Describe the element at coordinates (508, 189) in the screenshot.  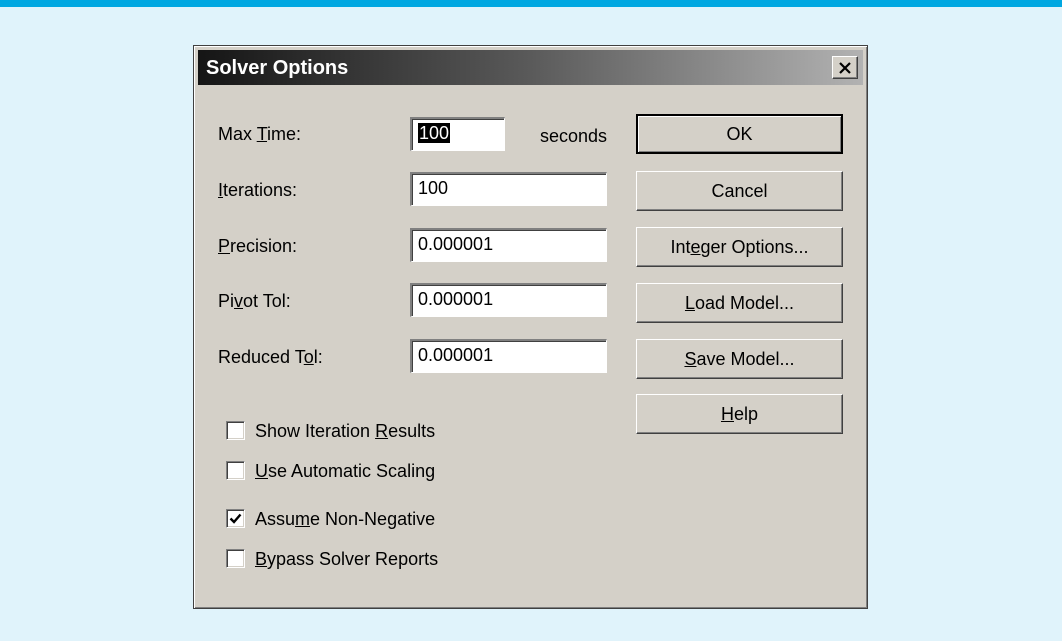
I see `iterations-input: 100` at that location.